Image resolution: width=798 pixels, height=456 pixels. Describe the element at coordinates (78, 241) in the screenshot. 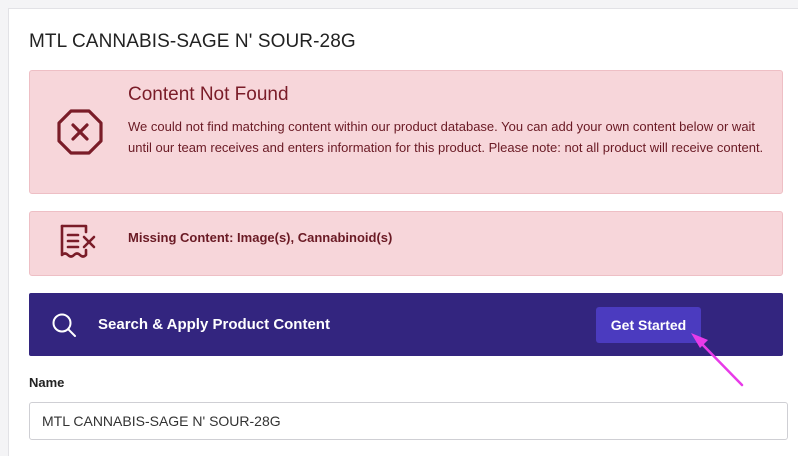

I see `missing-receipt-icon` at that location.